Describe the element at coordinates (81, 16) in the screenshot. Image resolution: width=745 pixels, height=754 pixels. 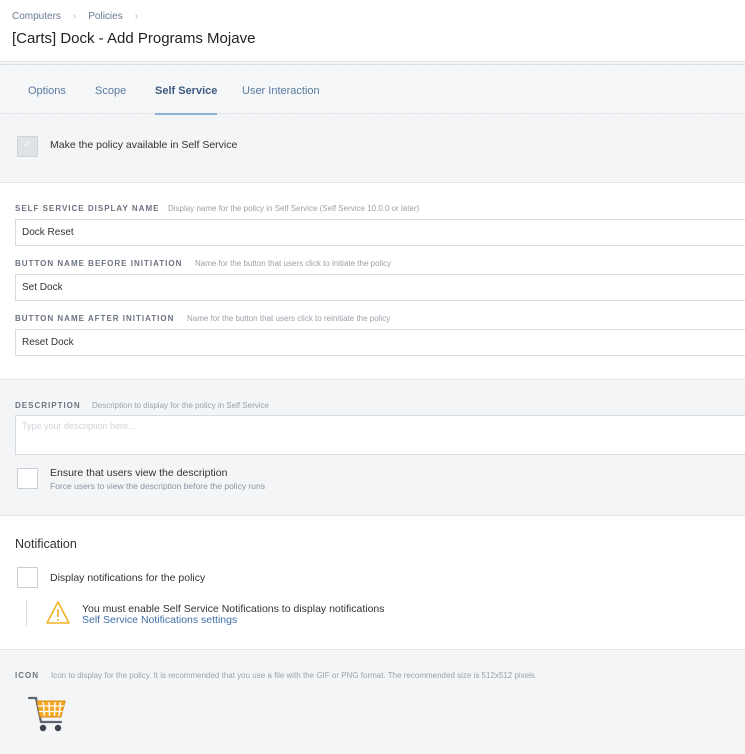
I see `breadcrumb: Computers › Policies ›` at that location.